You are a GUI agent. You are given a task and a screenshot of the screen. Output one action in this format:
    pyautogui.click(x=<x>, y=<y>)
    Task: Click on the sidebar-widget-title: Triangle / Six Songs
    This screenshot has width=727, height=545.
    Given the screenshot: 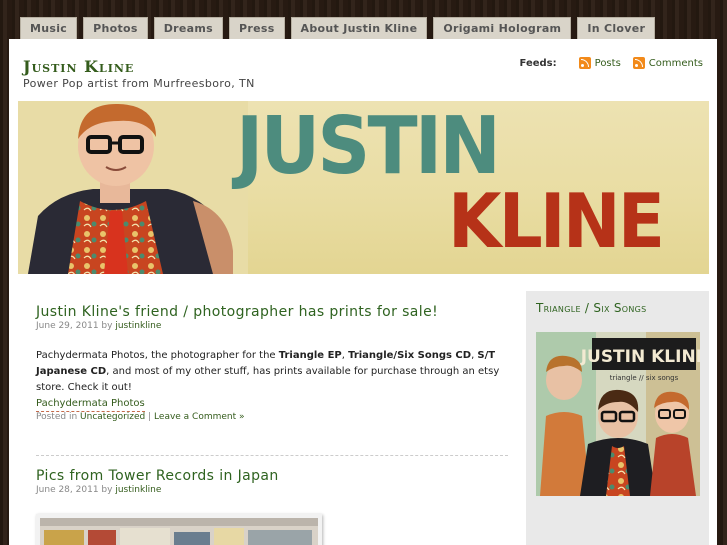 What is the action you would take?
    pyautogui.click(x=591, y=308)
    